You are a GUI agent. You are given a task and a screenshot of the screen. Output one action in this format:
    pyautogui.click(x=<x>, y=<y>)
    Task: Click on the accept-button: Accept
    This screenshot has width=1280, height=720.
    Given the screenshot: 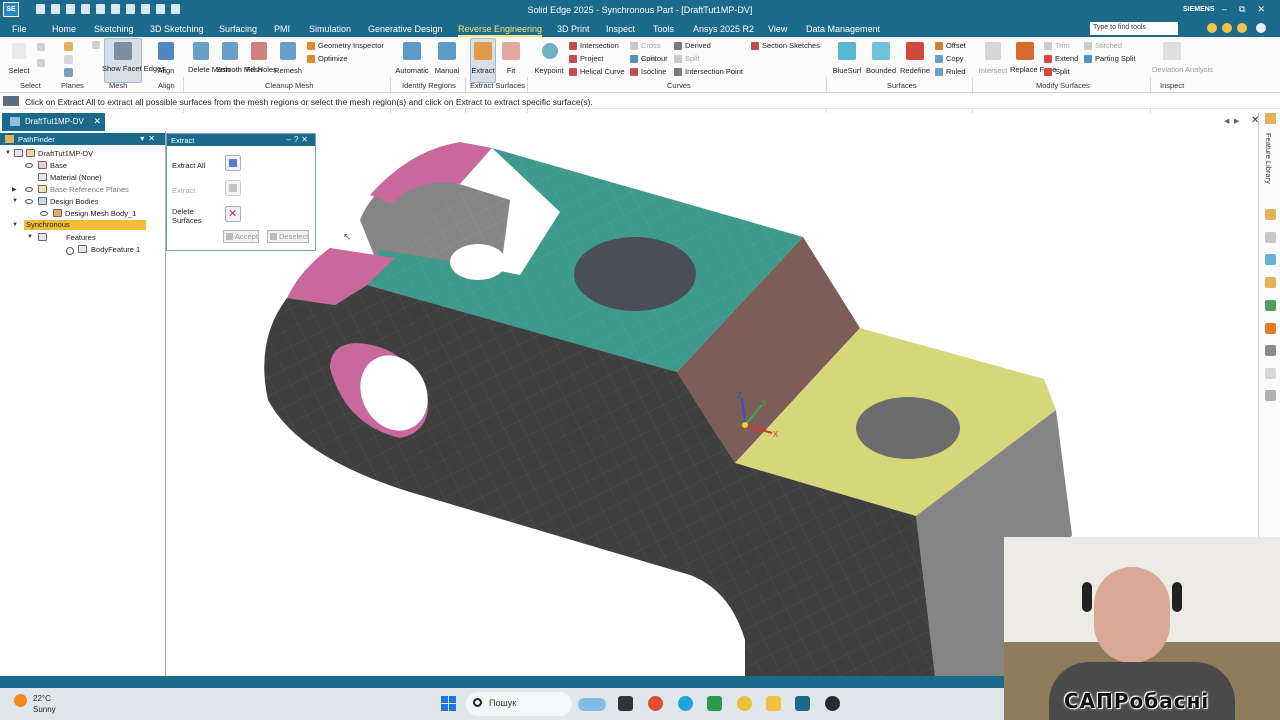 What is the action you would take?
    pyautogui.click(x=241, y=236)
    